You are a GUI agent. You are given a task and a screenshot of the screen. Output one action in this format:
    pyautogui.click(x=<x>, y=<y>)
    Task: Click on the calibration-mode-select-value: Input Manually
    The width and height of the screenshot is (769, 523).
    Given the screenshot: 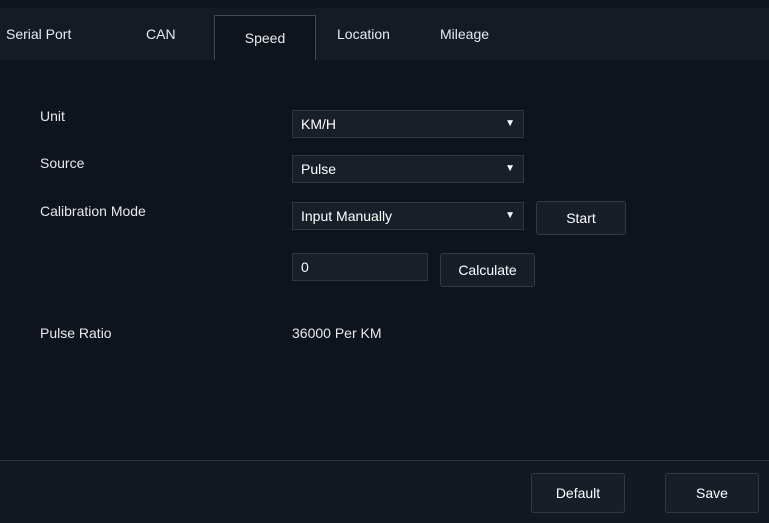 What is the action you would take?
    pyautogui.click(x=347, y=216)
    